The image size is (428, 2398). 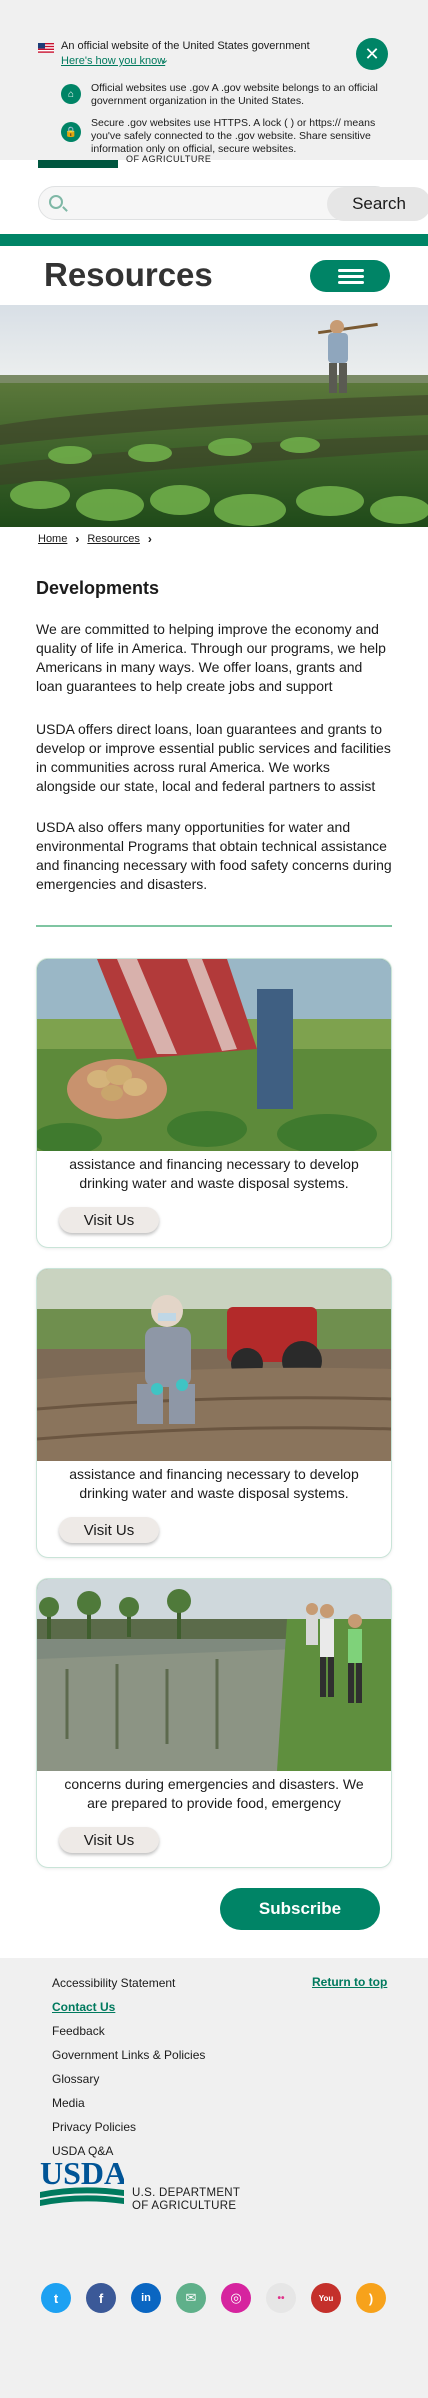 I want to click on heres-how-you-know-link: Here's how you know, so click(x=113, y=61).